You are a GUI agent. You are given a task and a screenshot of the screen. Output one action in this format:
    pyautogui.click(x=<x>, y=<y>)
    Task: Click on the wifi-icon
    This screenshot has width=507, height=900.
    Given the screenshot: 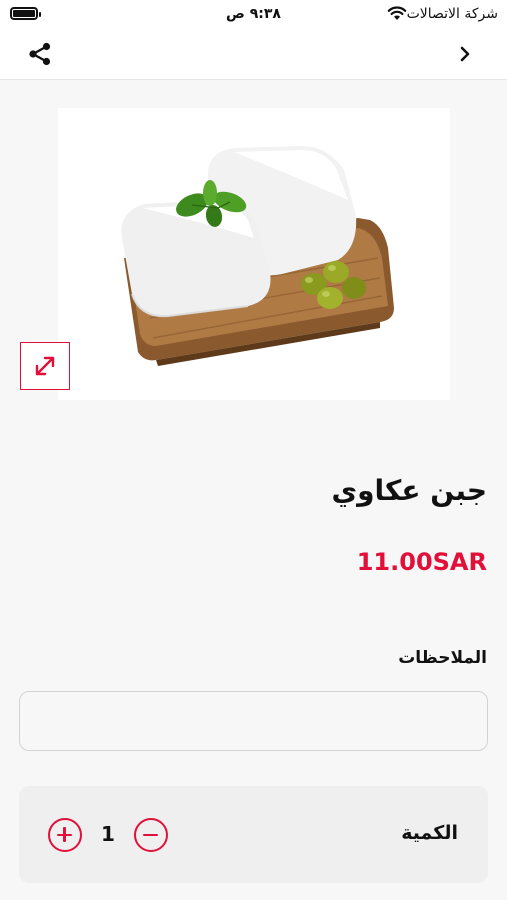 What is the action you would take?
    pyautogui.click(x=397, y=13)
    